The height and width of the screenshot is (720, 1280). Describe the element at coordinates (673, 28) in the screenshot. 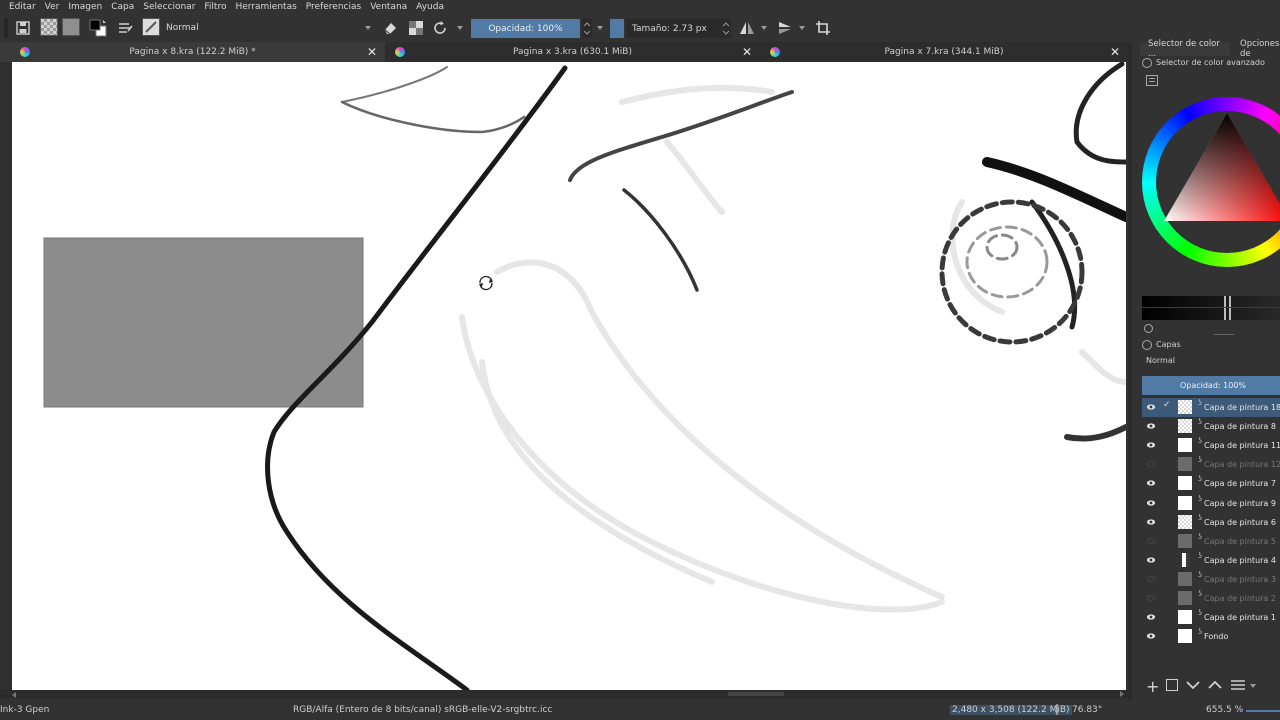

I see `size-slider: Tamaño: 2.73 px` at that location.